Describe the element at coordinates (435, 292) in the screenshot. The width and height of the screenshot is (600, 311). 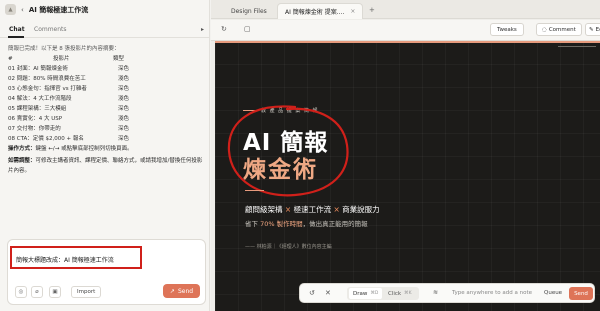
I see `layers-icon: ≋` at that location.